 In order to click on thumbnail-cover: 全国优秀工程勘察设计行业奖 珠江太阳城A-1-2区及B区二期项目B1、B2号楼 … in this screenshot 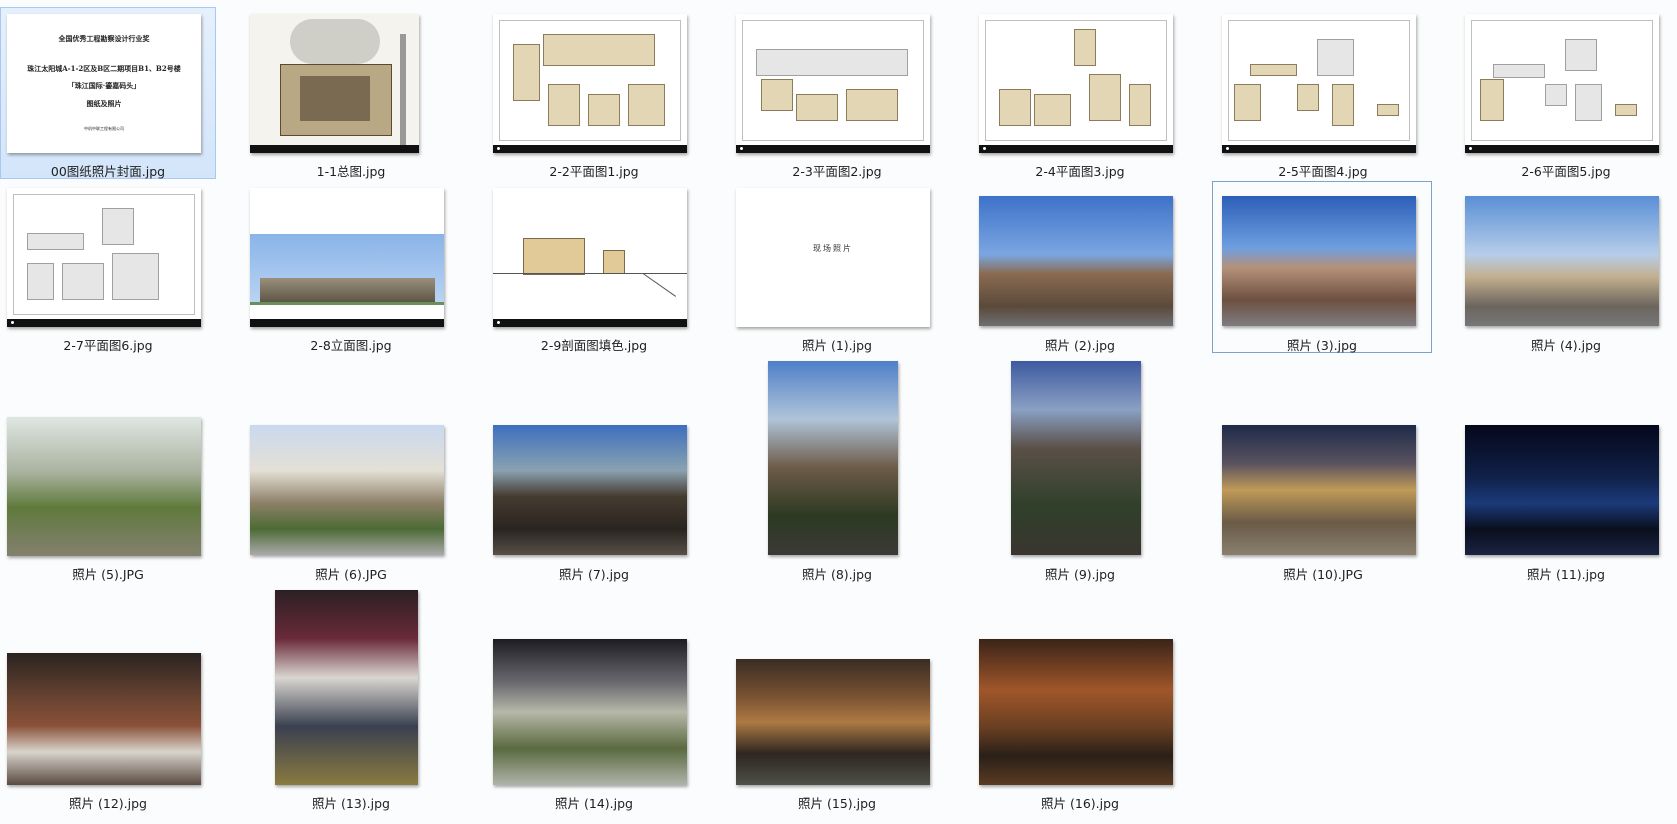, I will do `click(104, 83)`.